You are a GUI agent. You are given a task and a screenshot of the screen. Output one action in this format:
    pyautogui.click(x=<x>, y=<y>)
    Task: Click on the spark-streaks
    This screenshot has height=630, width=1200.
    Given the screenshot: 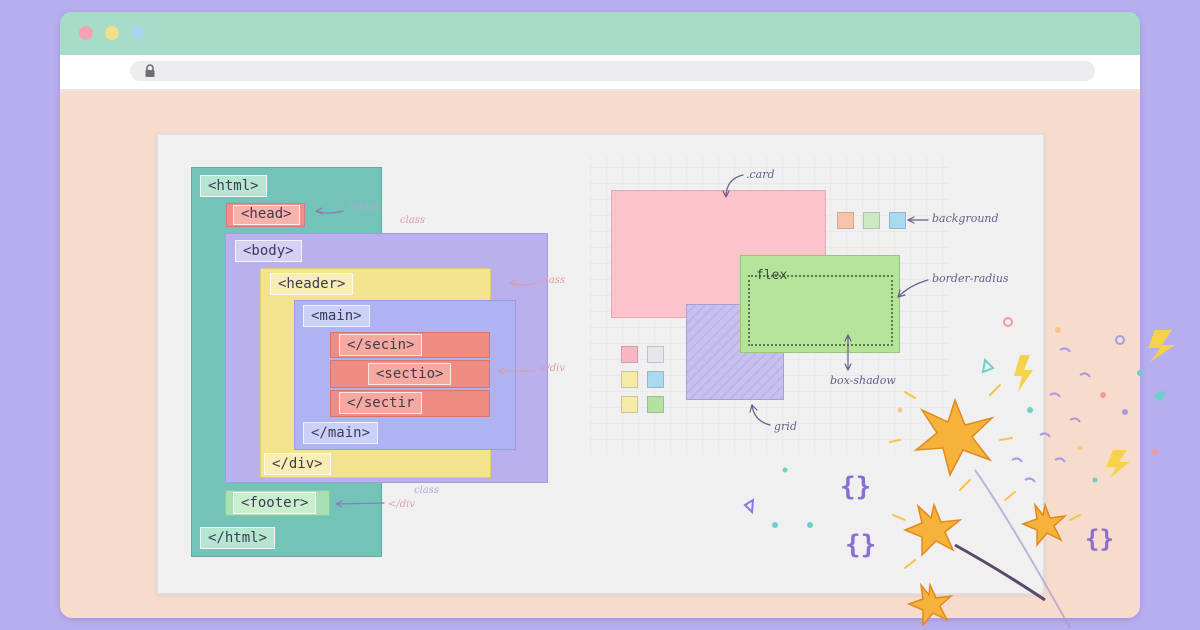 What is the action you would take?
    pyautogui.click(x=985, y=476)
    